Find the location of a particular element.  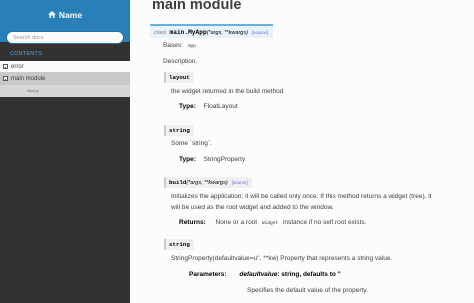

type-value: FloatLayout is located at coordinates (220, 106).